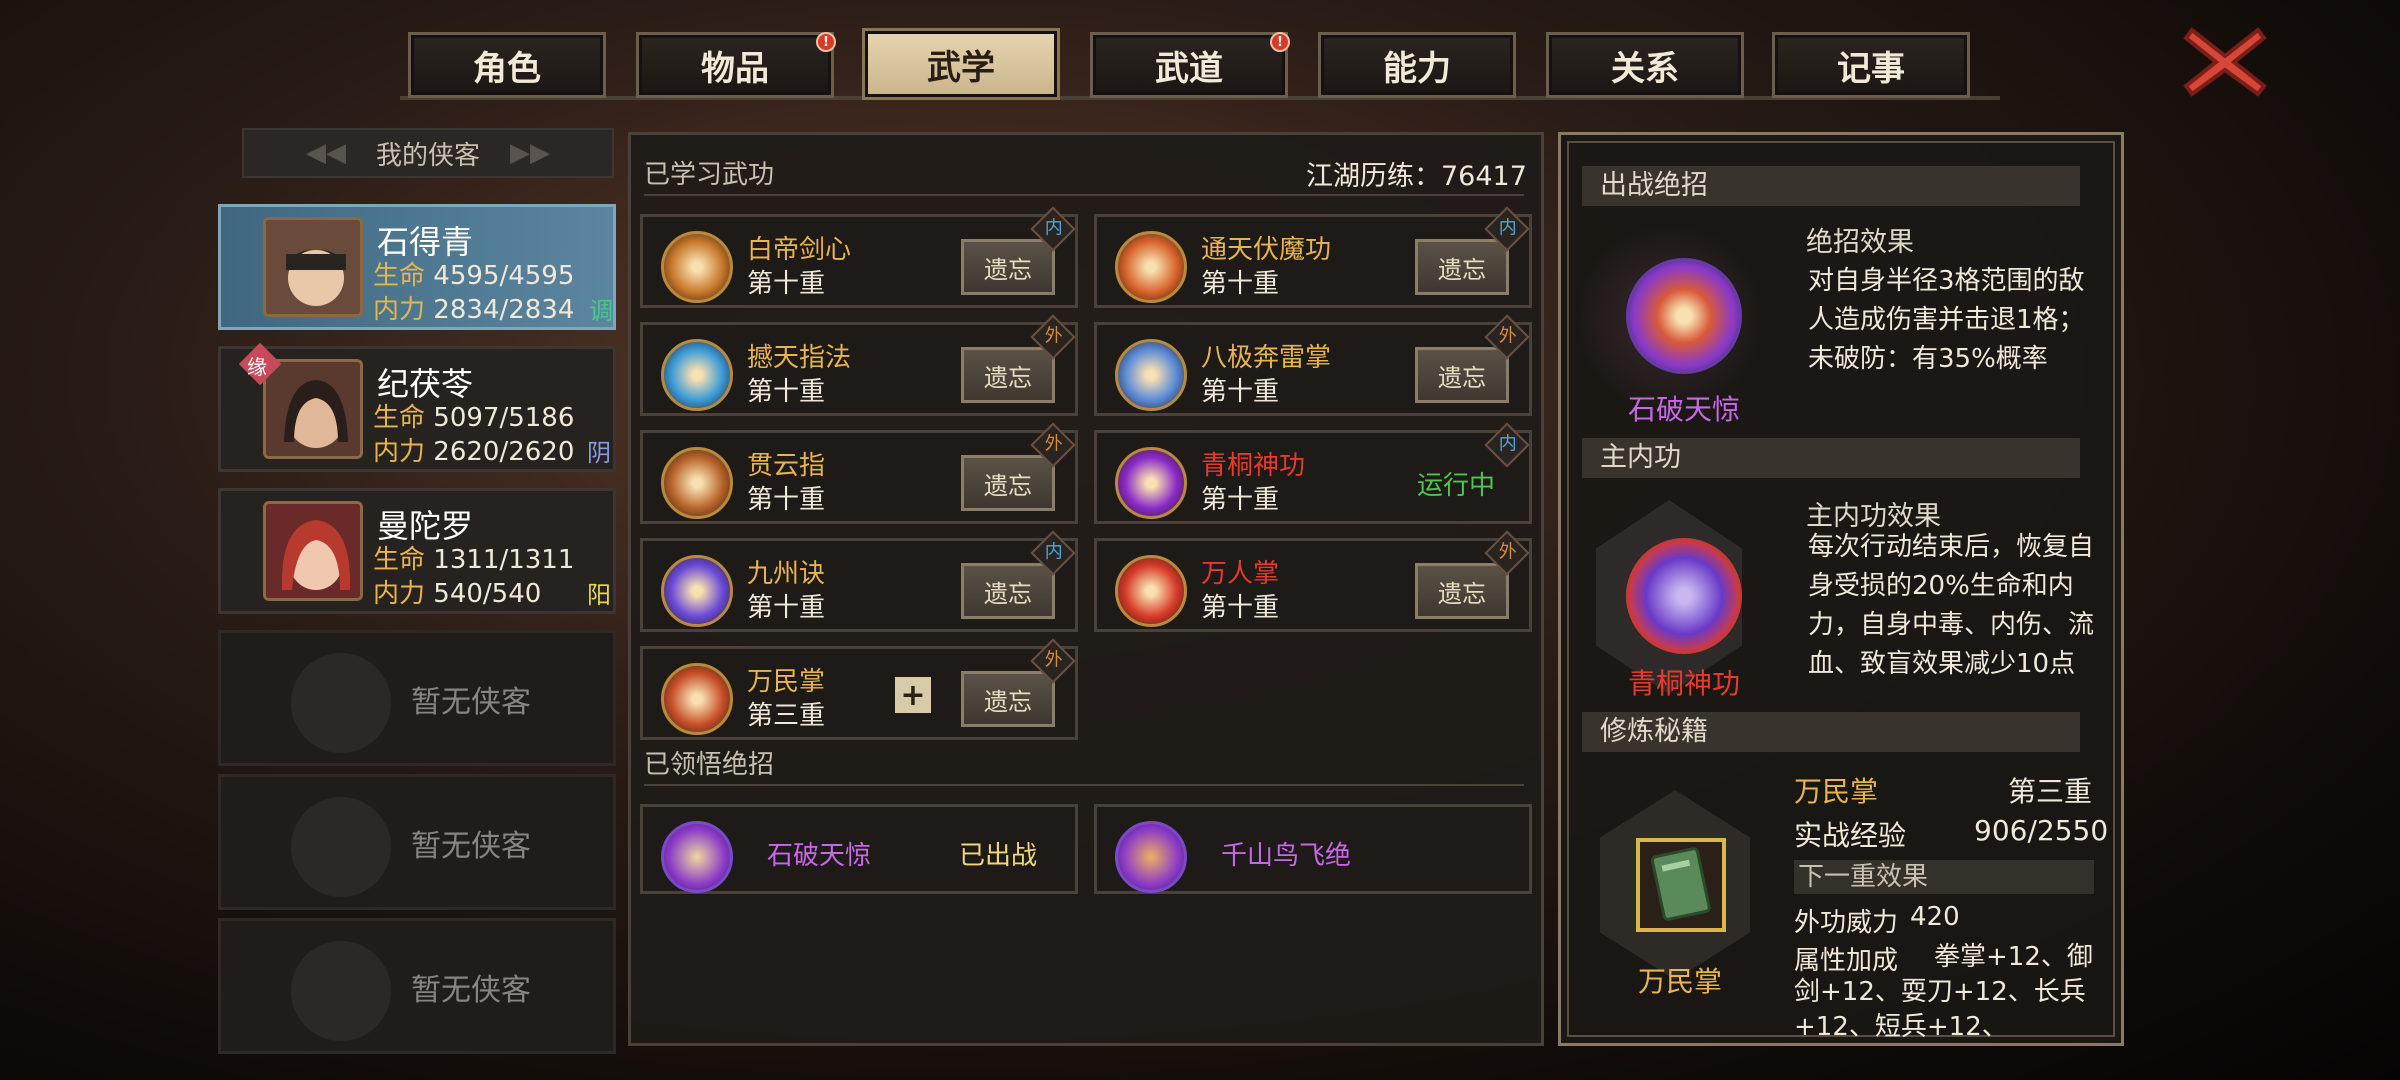  Describe the element at coordinates (530, 153) in the screenshot. I see `chevron-right-icon: ▶▶` at that location.